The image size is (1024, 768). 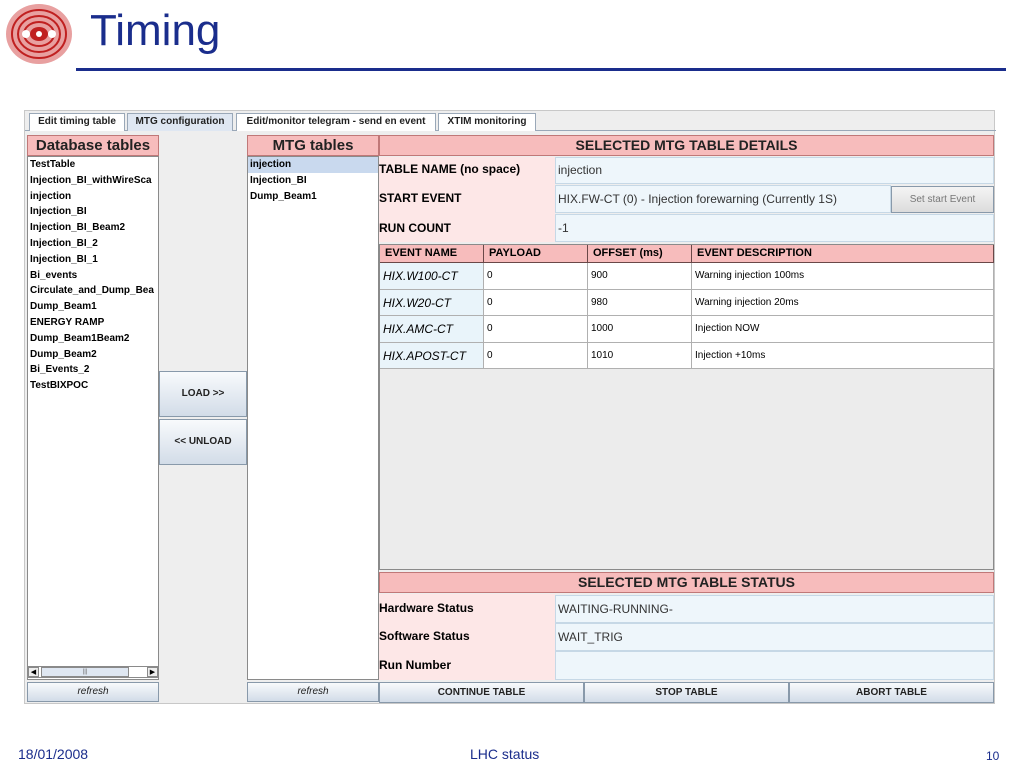 I want to click on tab-xtim-monitoring: XTIM monitoring, so click(x=487, y=122).